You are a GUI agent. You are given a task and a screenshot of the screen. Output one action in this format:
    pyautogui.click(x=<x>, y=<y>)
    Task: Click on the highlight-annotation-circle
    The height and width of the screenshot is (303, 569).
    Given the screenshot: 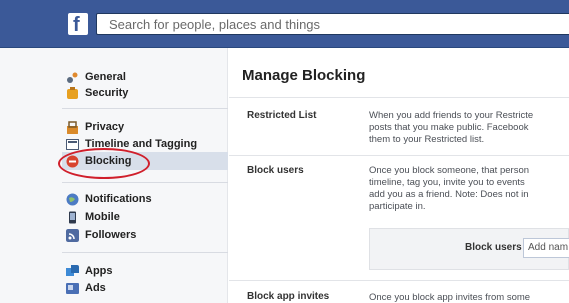 What is the action you would take?
    pyautogui.click(x=104, y=163)
    